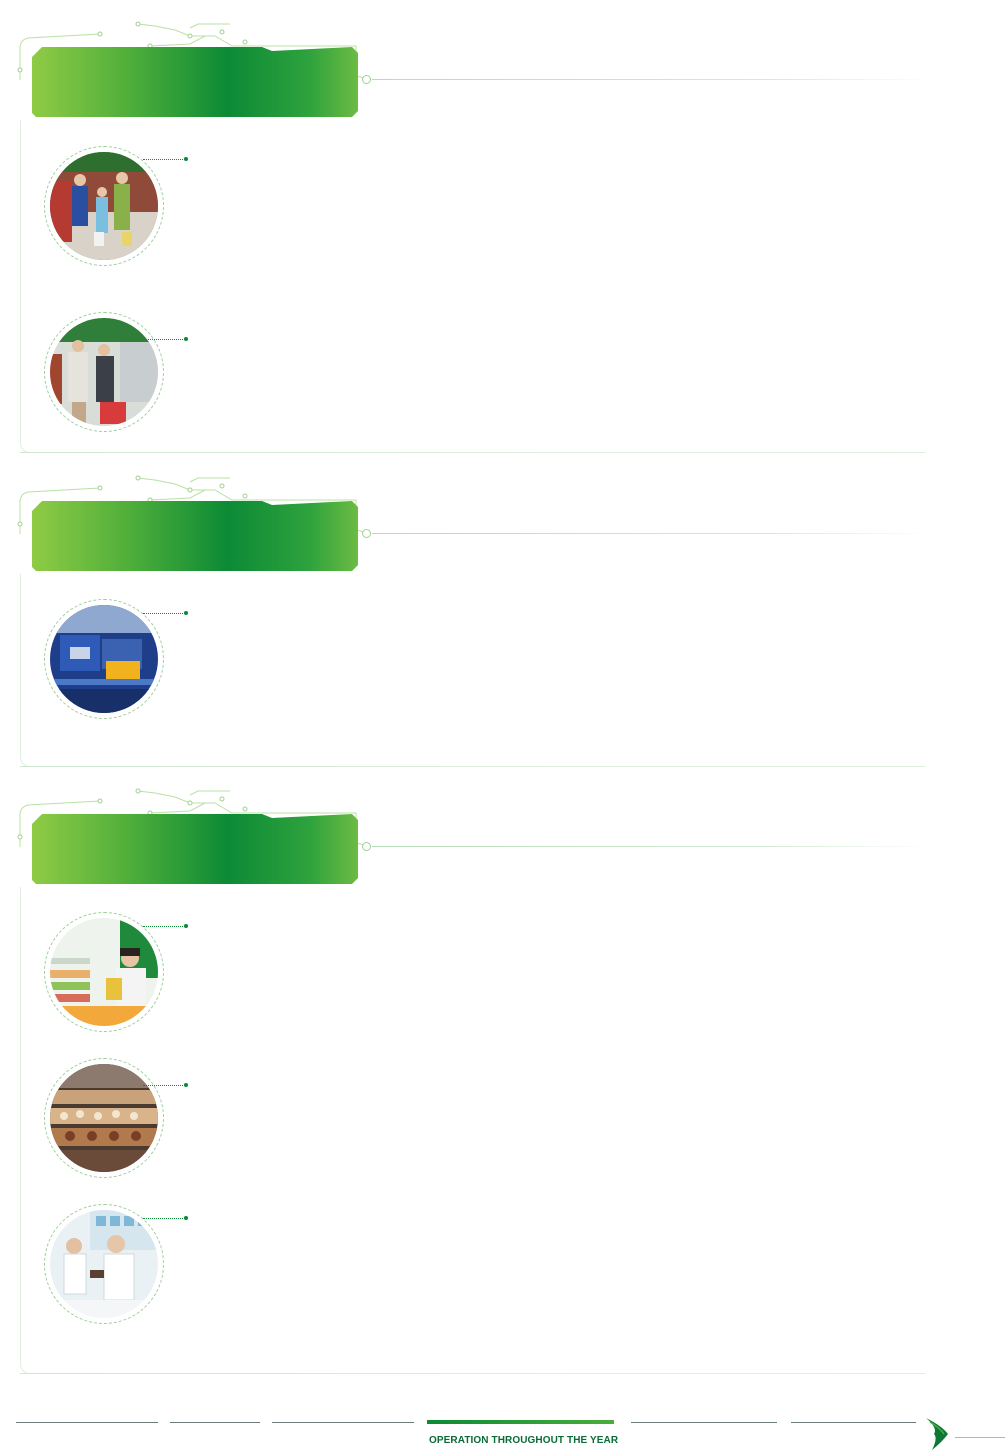 This screenshot has width=1005, height=1452. I want to click on nav-segment-active, so click(520, 1422).